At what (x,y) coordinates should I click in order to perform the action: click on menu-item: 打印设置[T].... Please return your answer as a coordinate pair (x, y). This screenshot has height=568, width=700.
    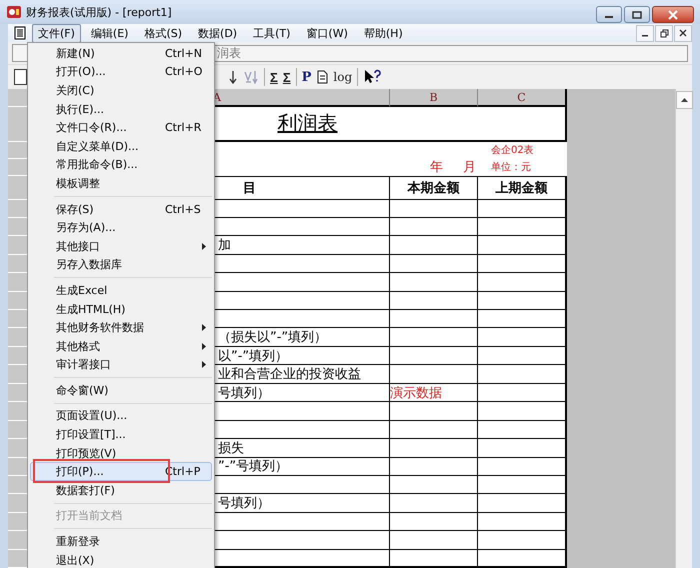
    Looking at the image, I should click on (121, 434).